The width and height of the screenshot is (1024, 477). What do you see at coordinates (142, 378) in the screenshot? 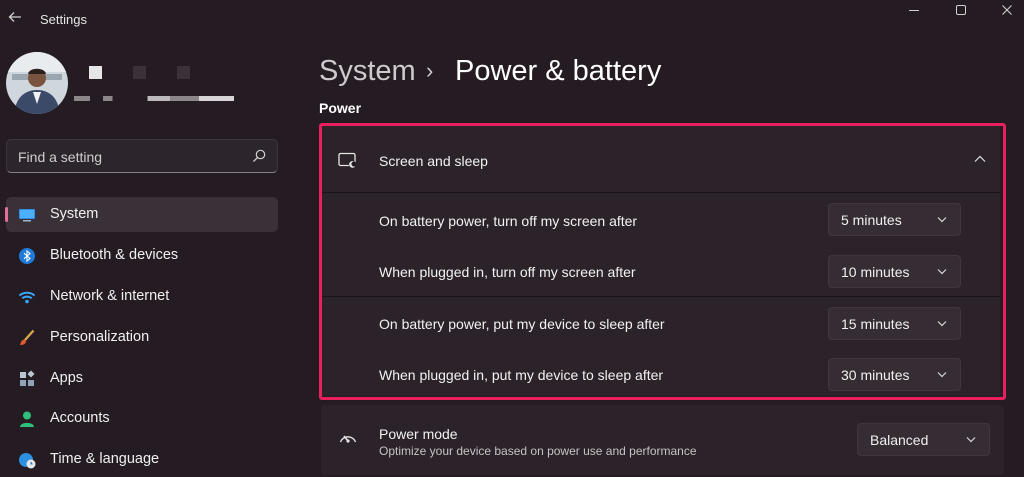
I see `sidebar-item-apps: Apps` at bounding box center [142, 378].